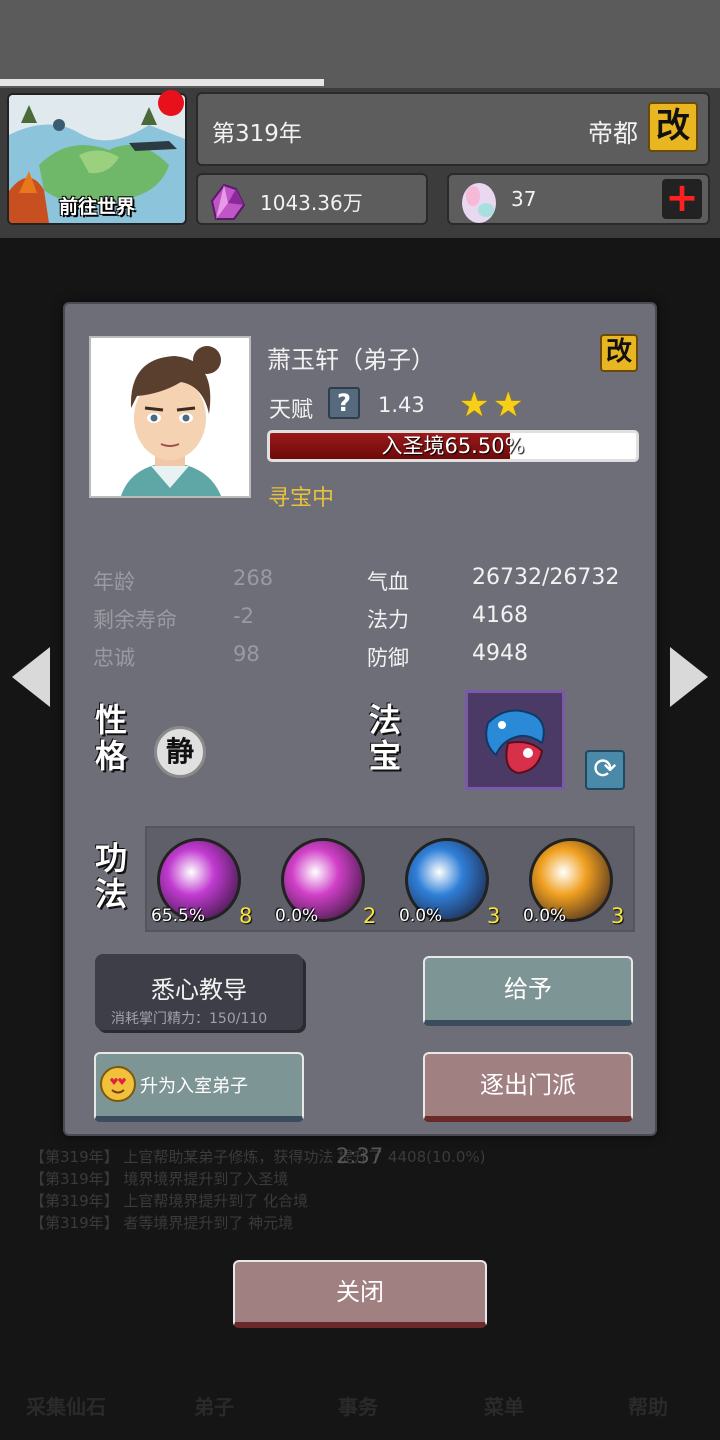 Image resolution: width=720 pixels, height=1440 pixels. Describe the element at coordinates (118, 1084) in the screenshot. I see `heart-eyes-icon` at that location.